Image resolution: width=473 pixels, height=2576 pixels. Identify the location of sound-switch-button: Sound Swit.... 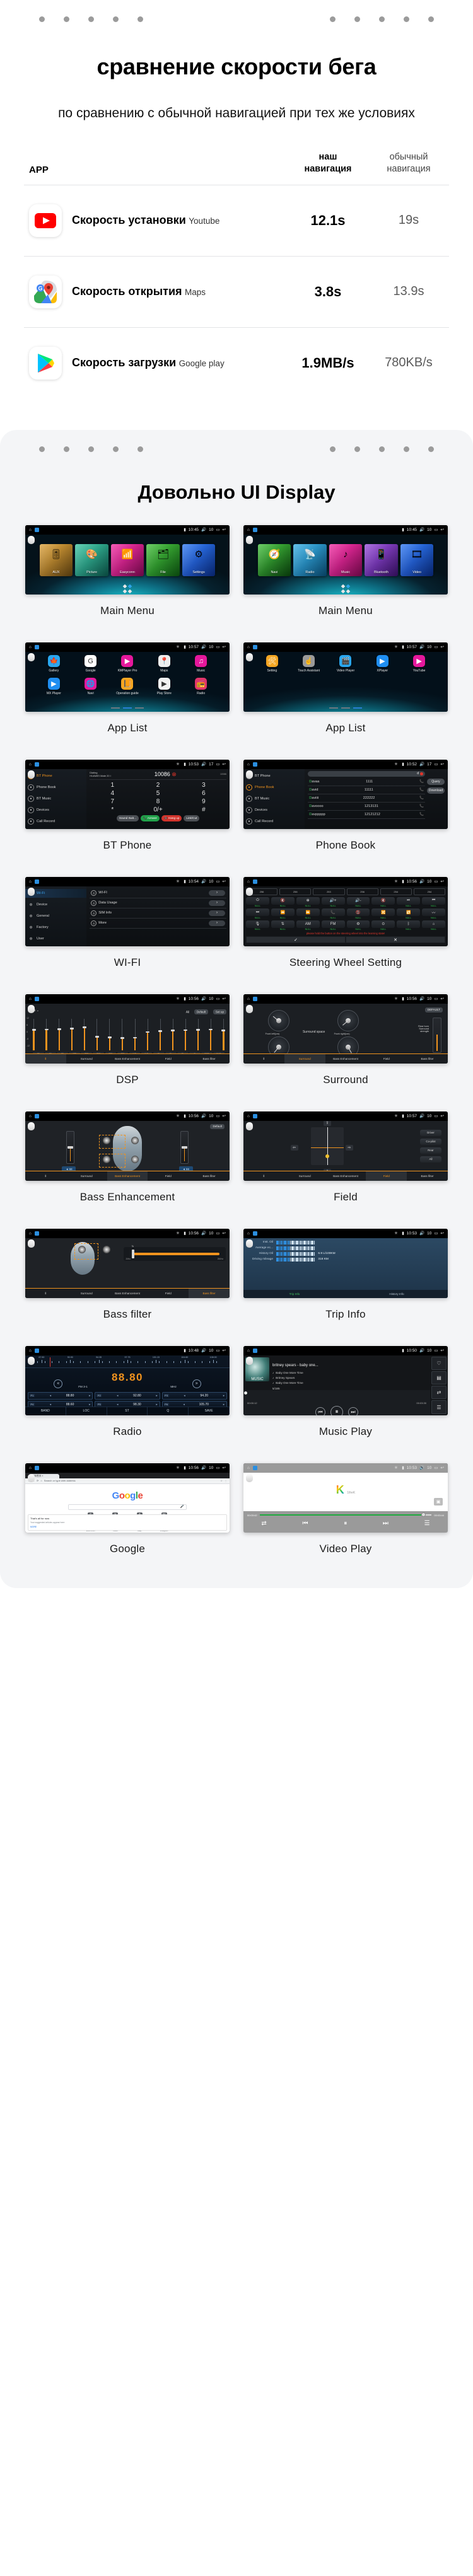
(128, 818).